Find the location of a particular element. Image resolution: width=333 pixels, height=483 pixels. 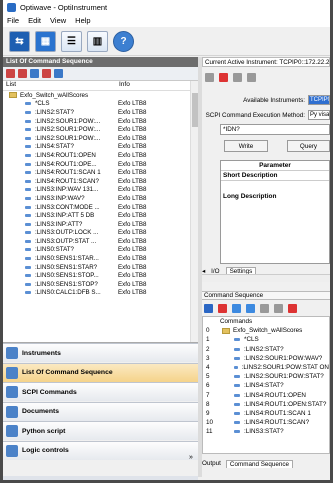

play-icon is located at coordinates (208, 308).